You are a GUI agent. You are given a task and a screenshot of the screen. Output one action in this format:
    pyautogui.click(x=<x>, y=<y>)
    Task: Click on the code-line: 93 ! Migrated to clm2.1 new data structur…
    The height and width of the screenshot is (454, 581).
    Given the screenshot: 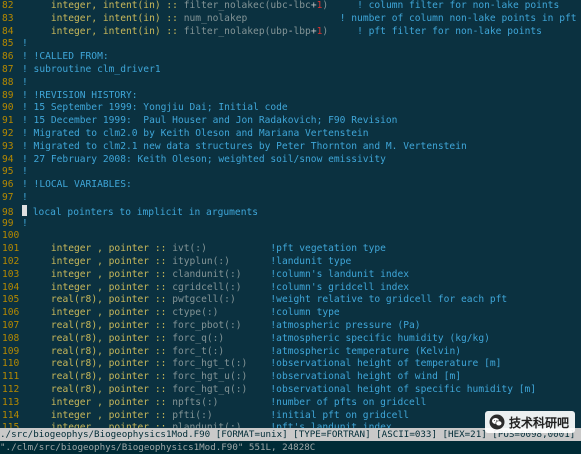 What is the action you would take?
    pyautogui.click(x=290, y=147)
    